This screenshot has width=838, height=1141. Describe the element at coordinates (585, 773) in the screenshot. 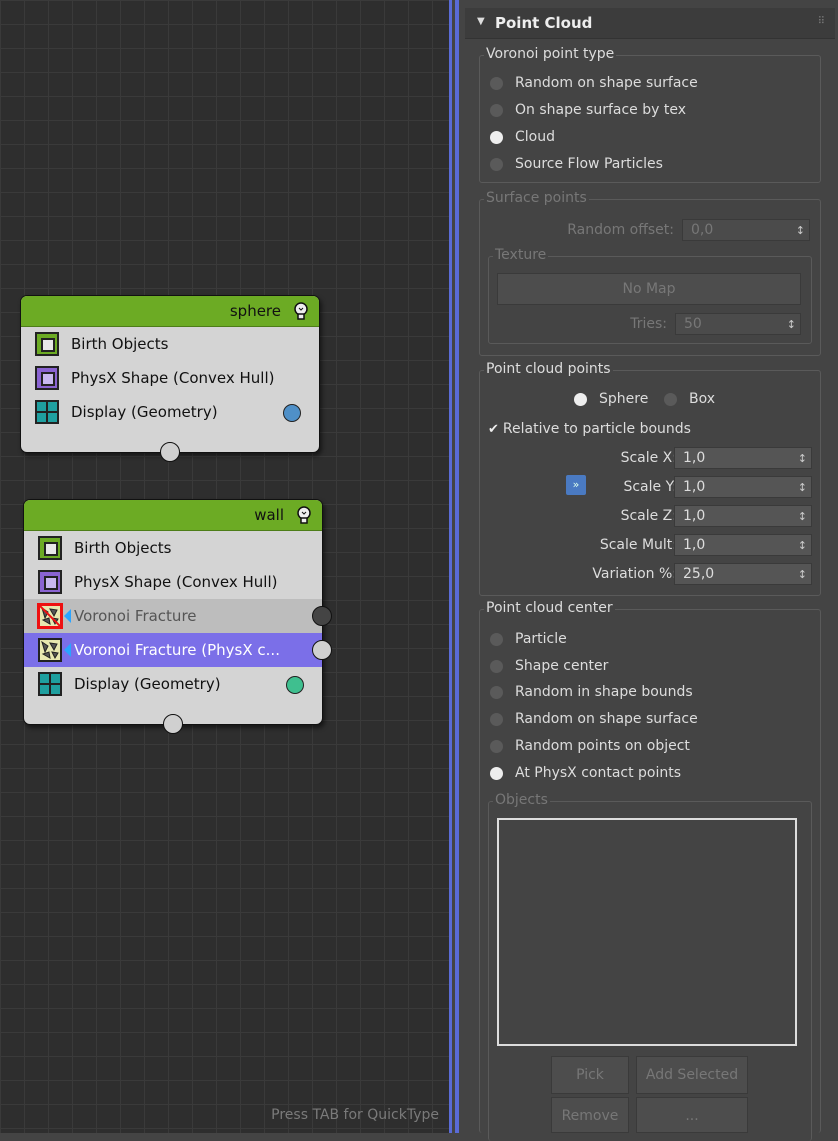

I see `radio-at-physx-contact-points: At PhysX contact points` at that location.